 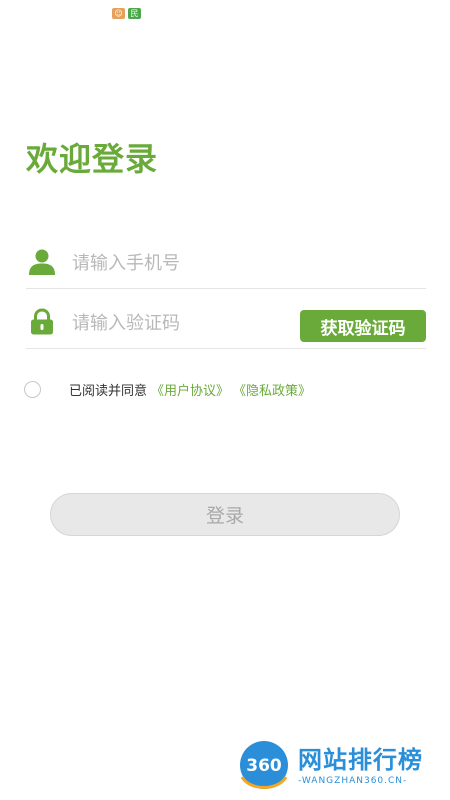 I want to click on watermark: 360 网站排行榜 -WANGZHAN360.CN-, so click(x=341, y=767).